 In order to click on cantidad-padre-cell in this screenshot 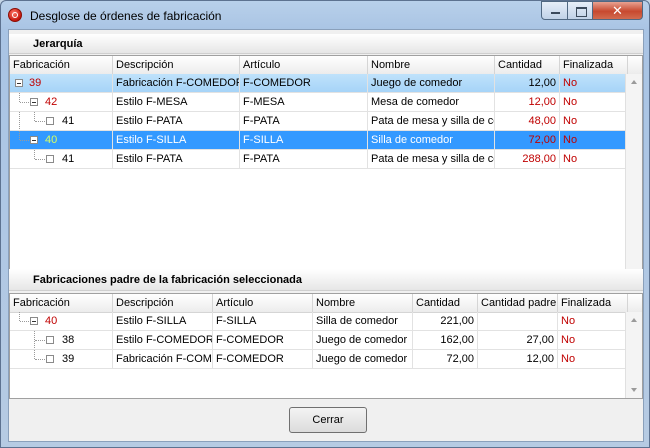, I will do `click(518, 321)`.